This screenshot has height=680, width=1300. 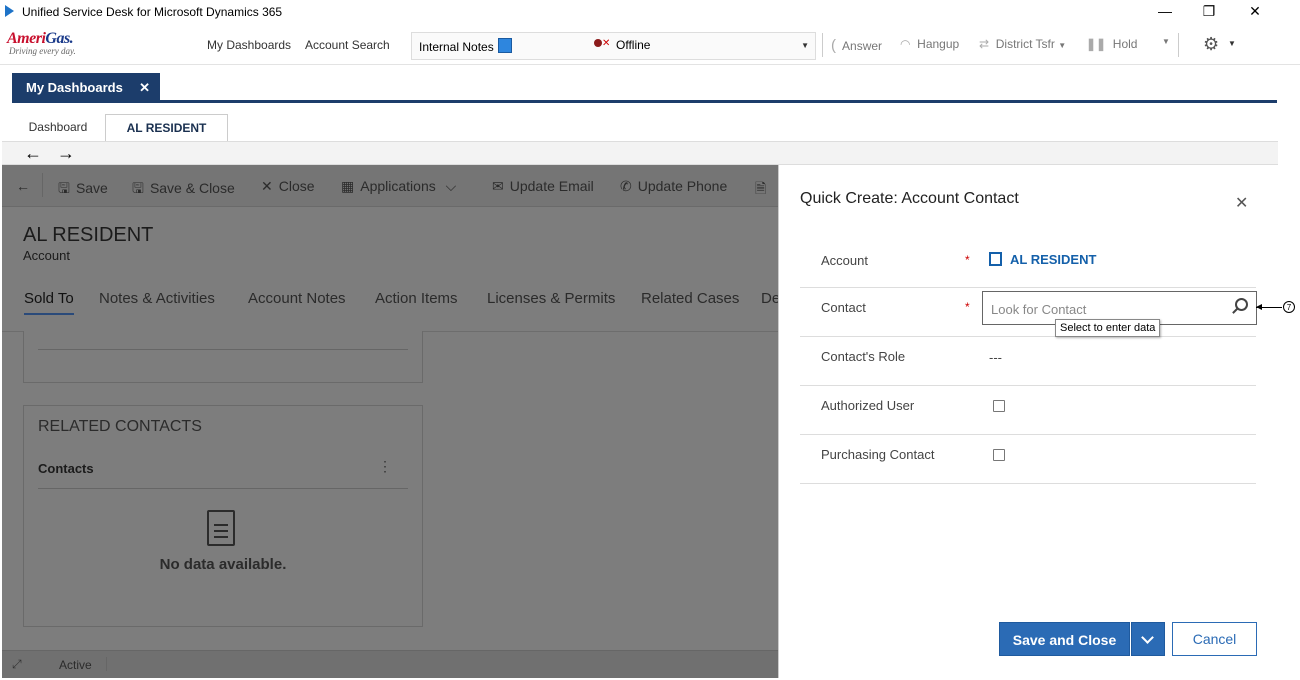 What do you see at coordinates (995, 357) in the screenshot?
I see `contact-role-value: ---` at bounding box center [995, 357].